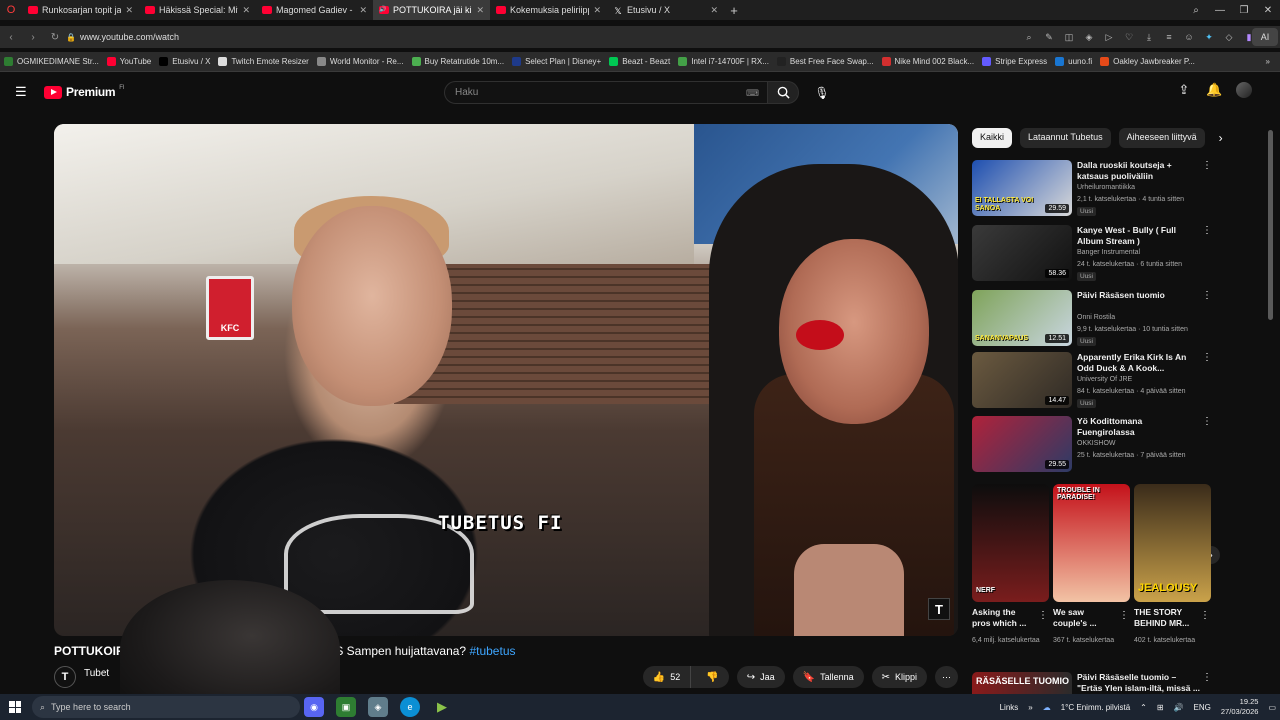 The width and height of the screenshot is (1280, 720). I want to click on download-icon: ⤓, so click(1149, 37).